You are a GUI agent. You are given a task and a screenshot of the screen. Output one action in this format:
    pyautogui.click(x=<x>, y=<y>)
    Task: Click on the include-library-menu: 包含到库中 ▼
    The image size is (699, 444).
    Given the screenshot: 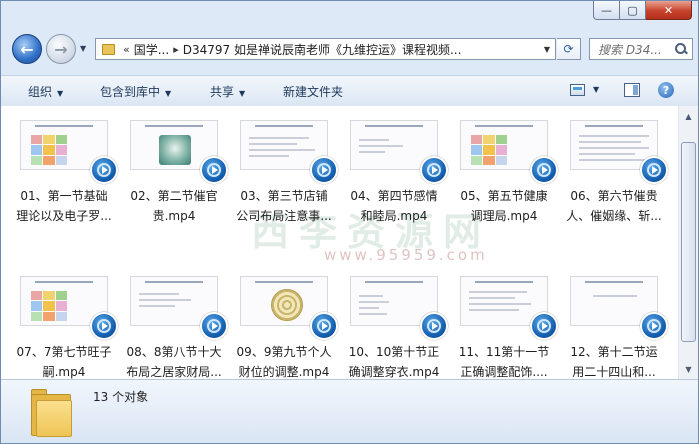 What is the action you would take?
    pyautogui.click(x=135, y=91)
    